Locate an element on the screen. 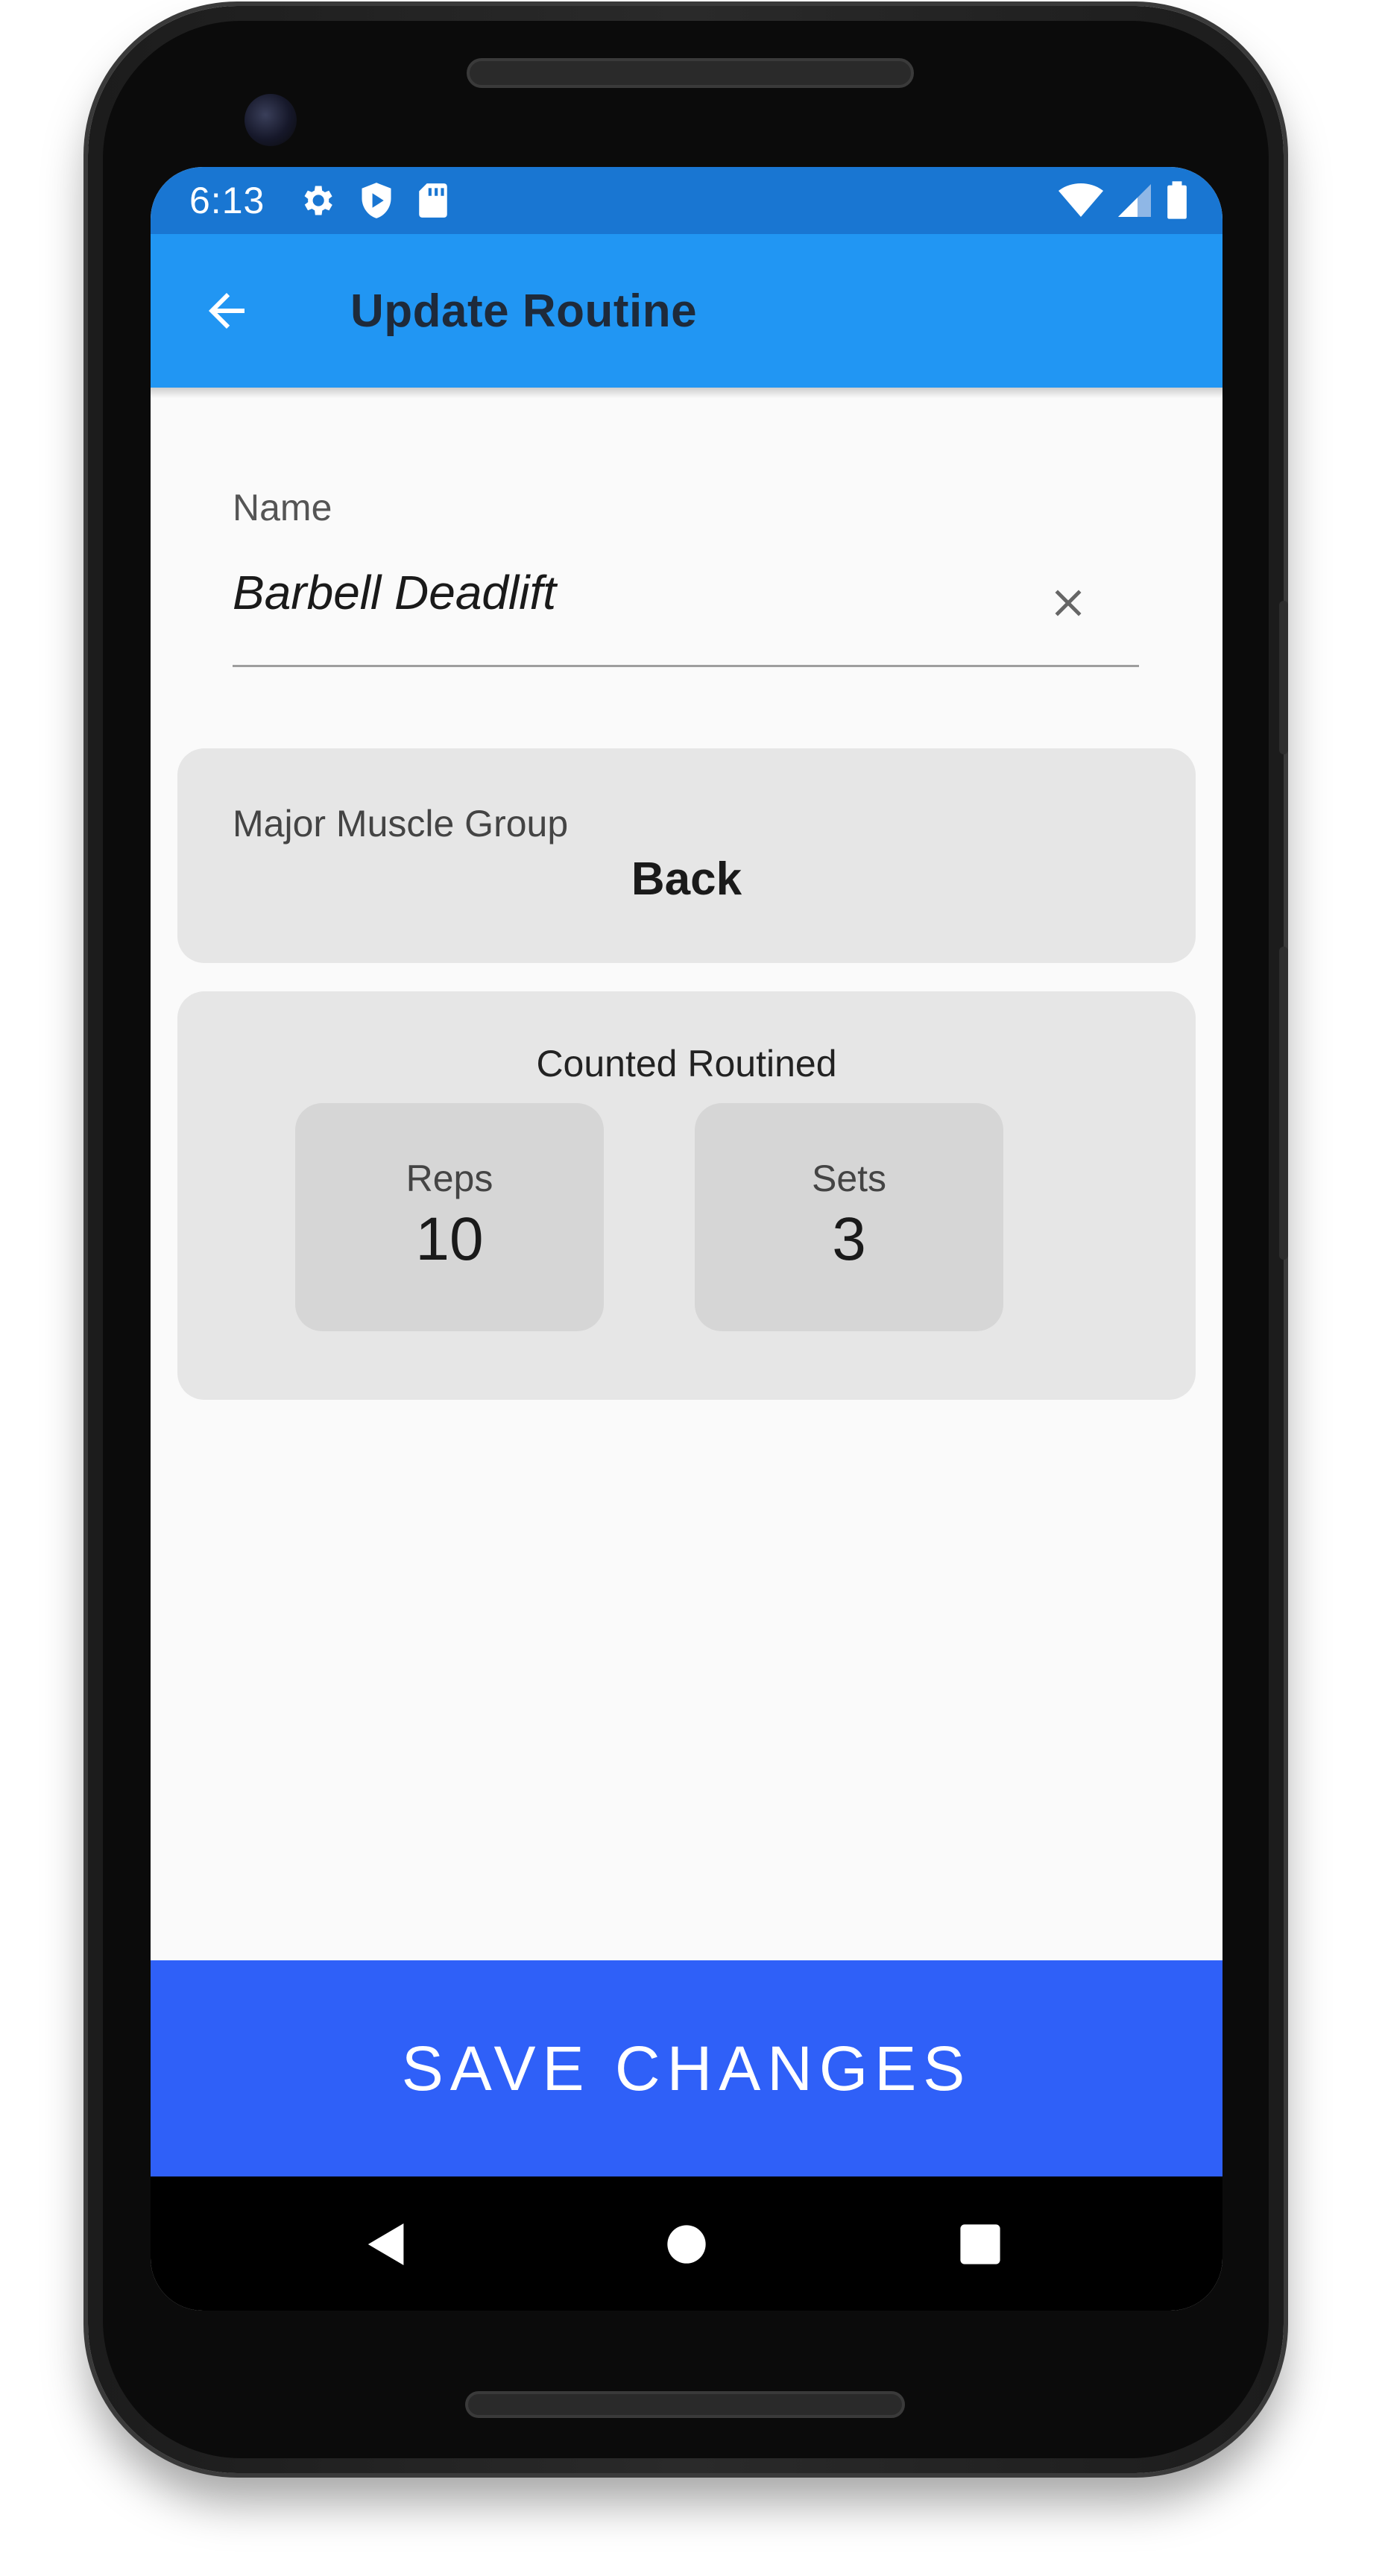  name-field-underline is located at coordinates (686, 666).